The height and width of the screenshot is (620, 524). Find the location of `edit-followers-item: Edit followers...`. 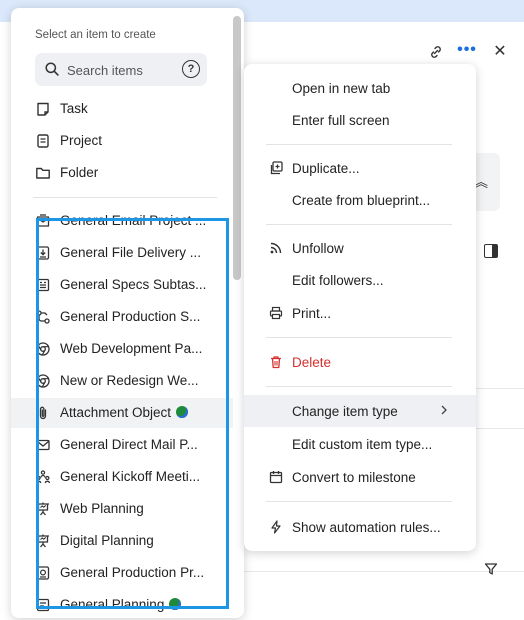

edit-followers-item: Edit followers... is located at coordinates (360, 280).